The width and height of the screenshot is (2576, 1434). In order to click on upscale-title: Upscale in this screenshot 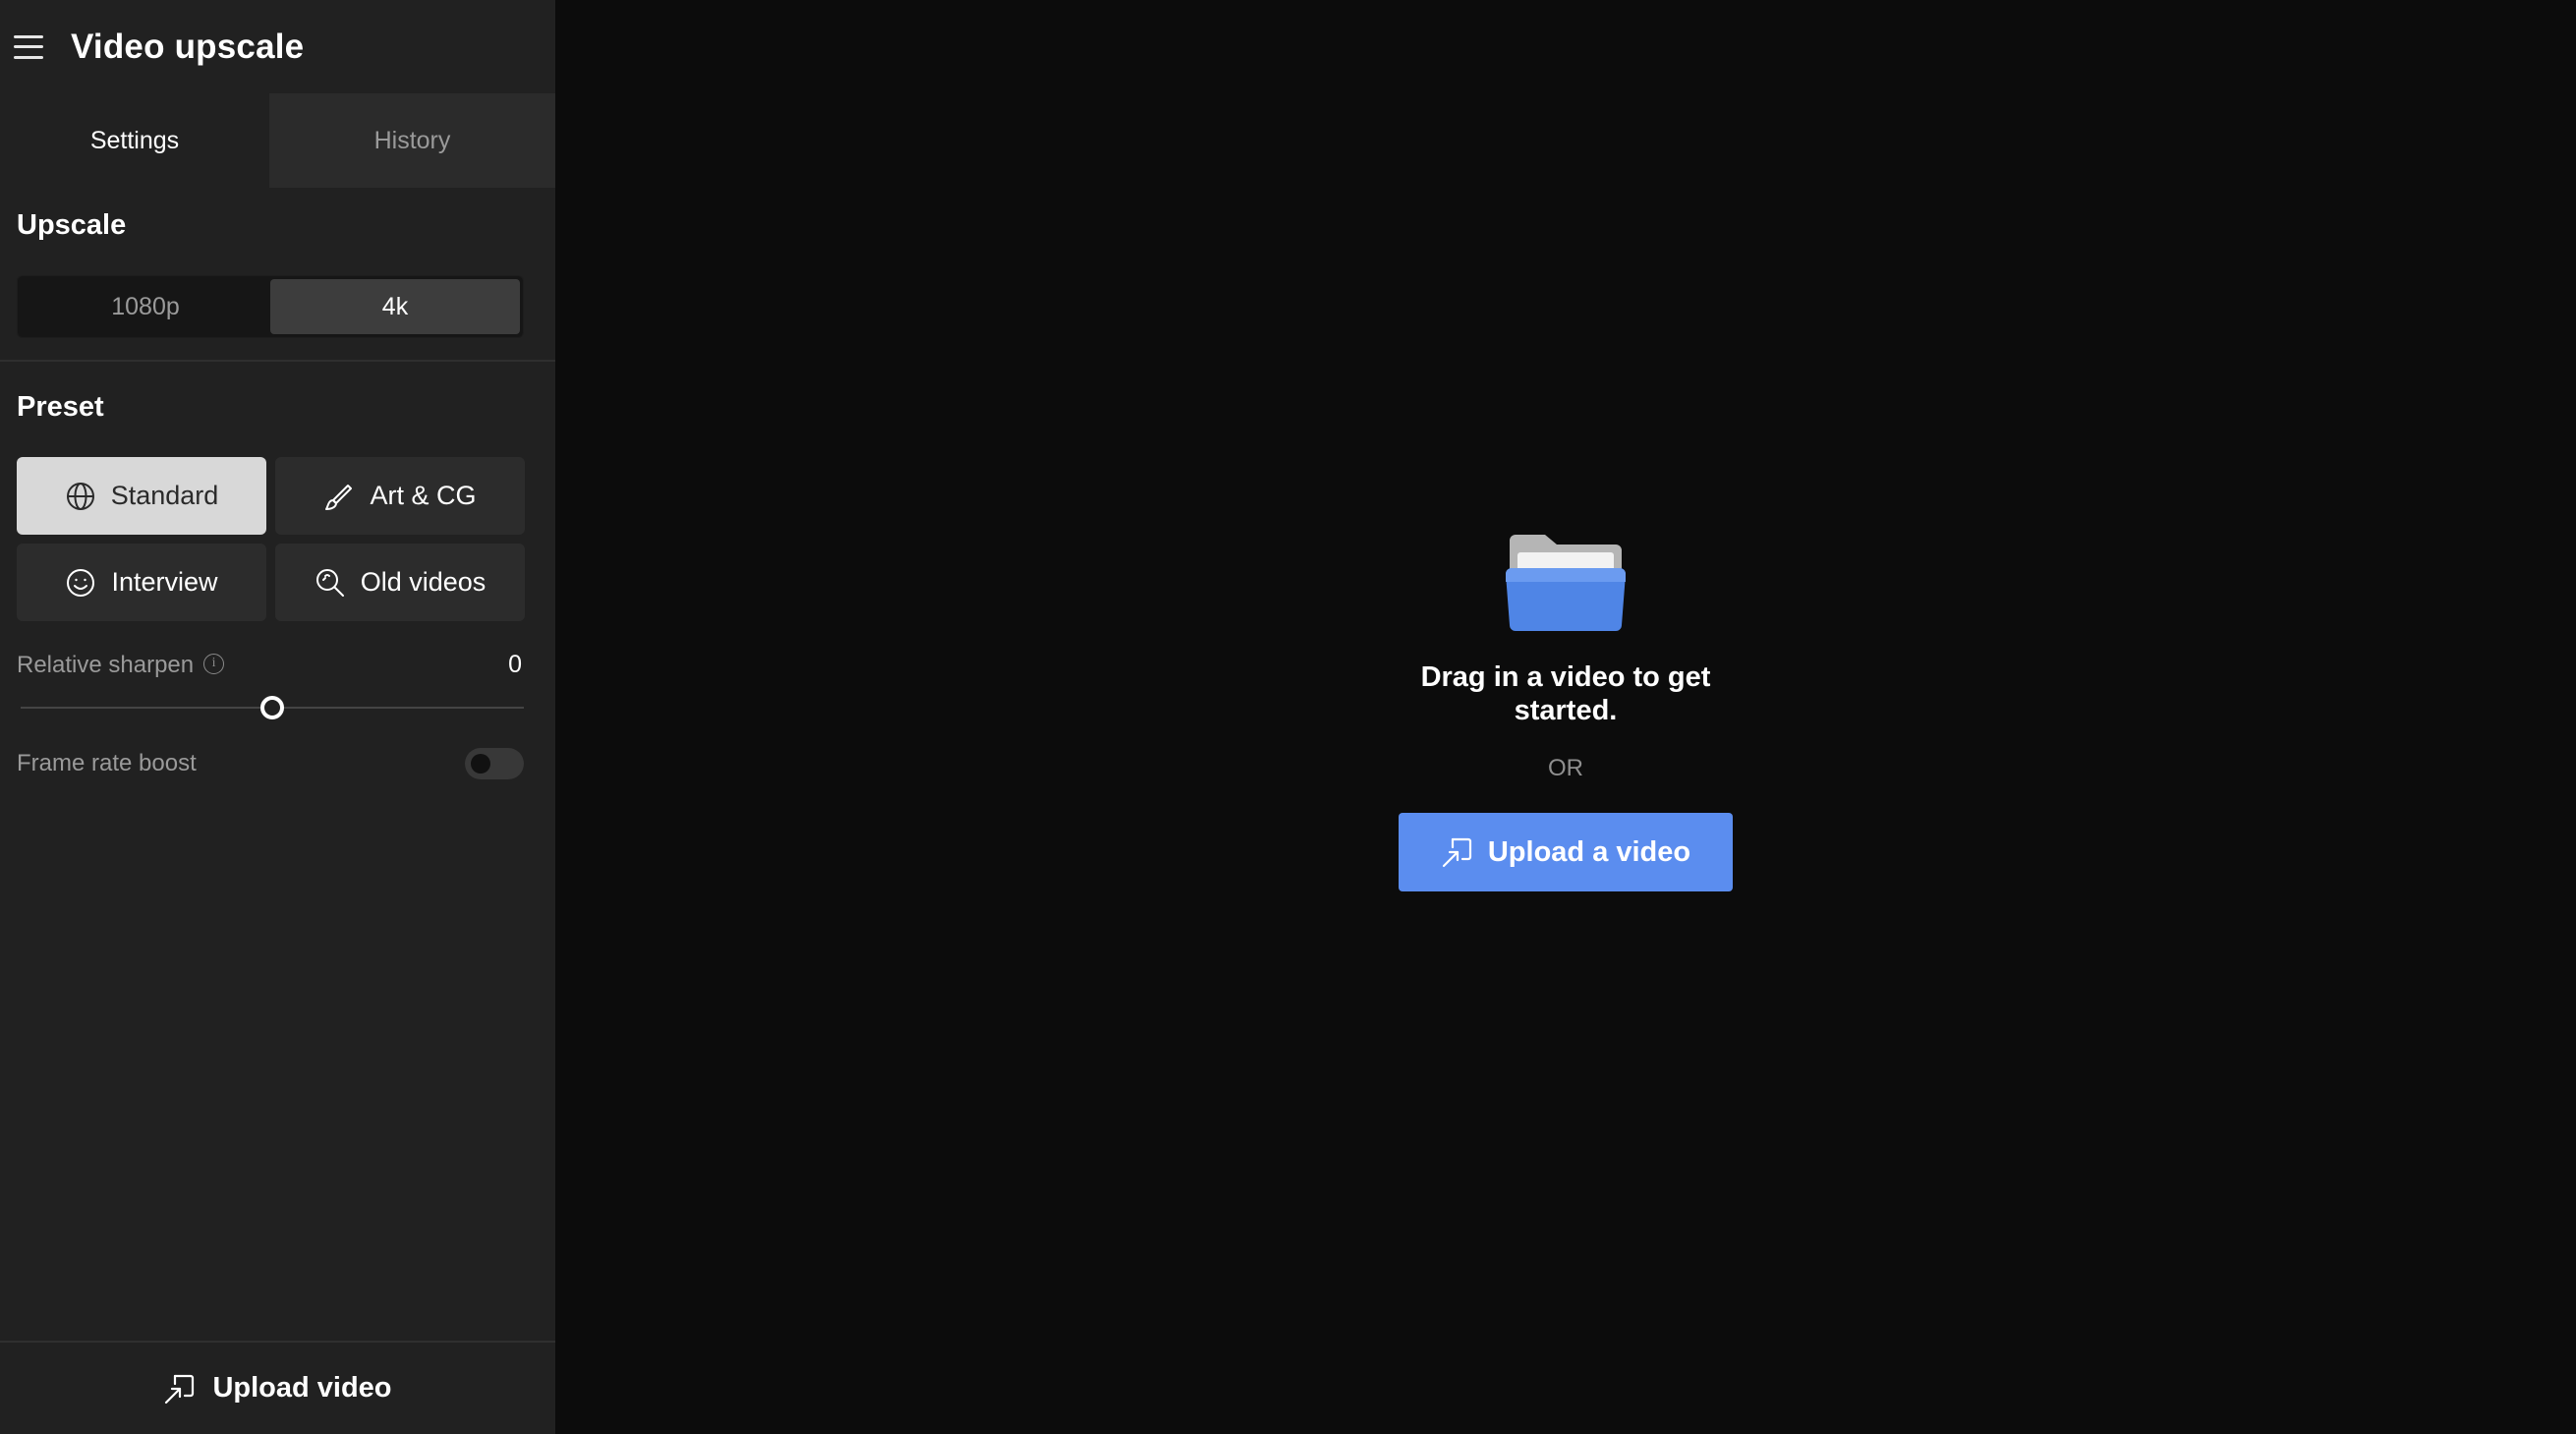, I will do `click(72, 225)`.